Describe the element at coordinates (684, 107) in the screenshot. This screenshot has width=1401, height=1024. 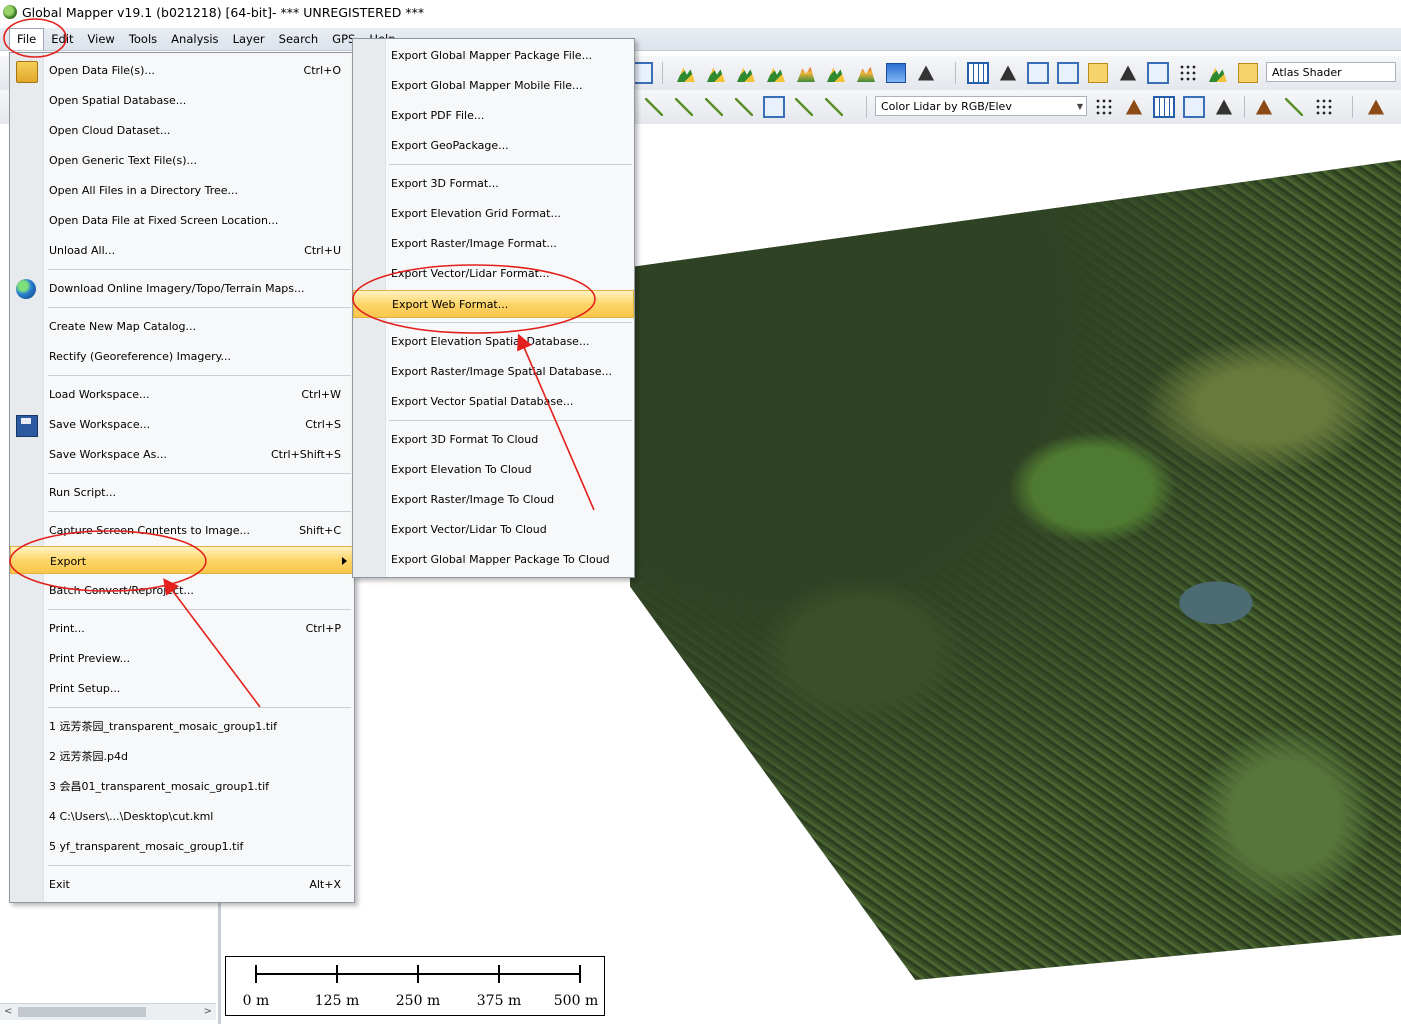
I see `edit-vertices-icon` at that location.